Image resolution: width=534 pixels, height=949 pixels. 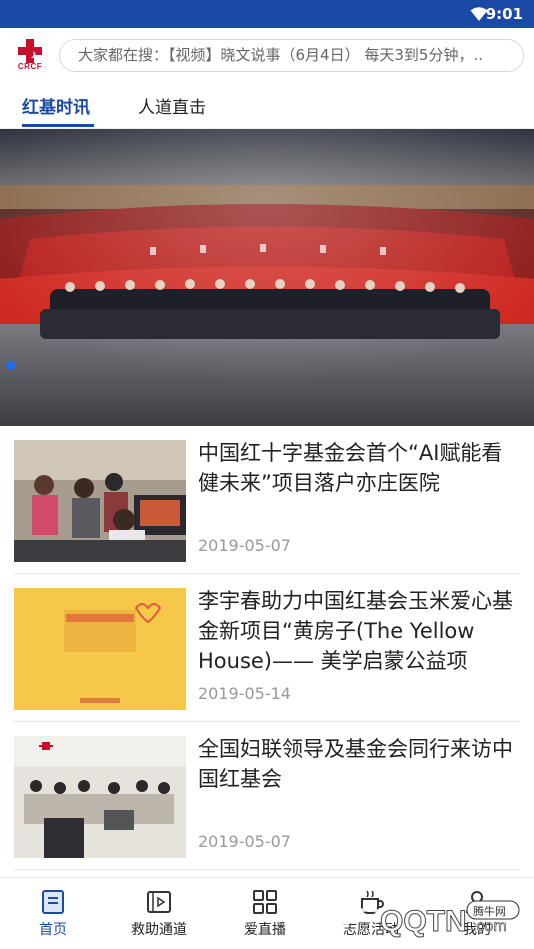 I want to click on watermark-suffix: .com, so click(x=489, y=926).